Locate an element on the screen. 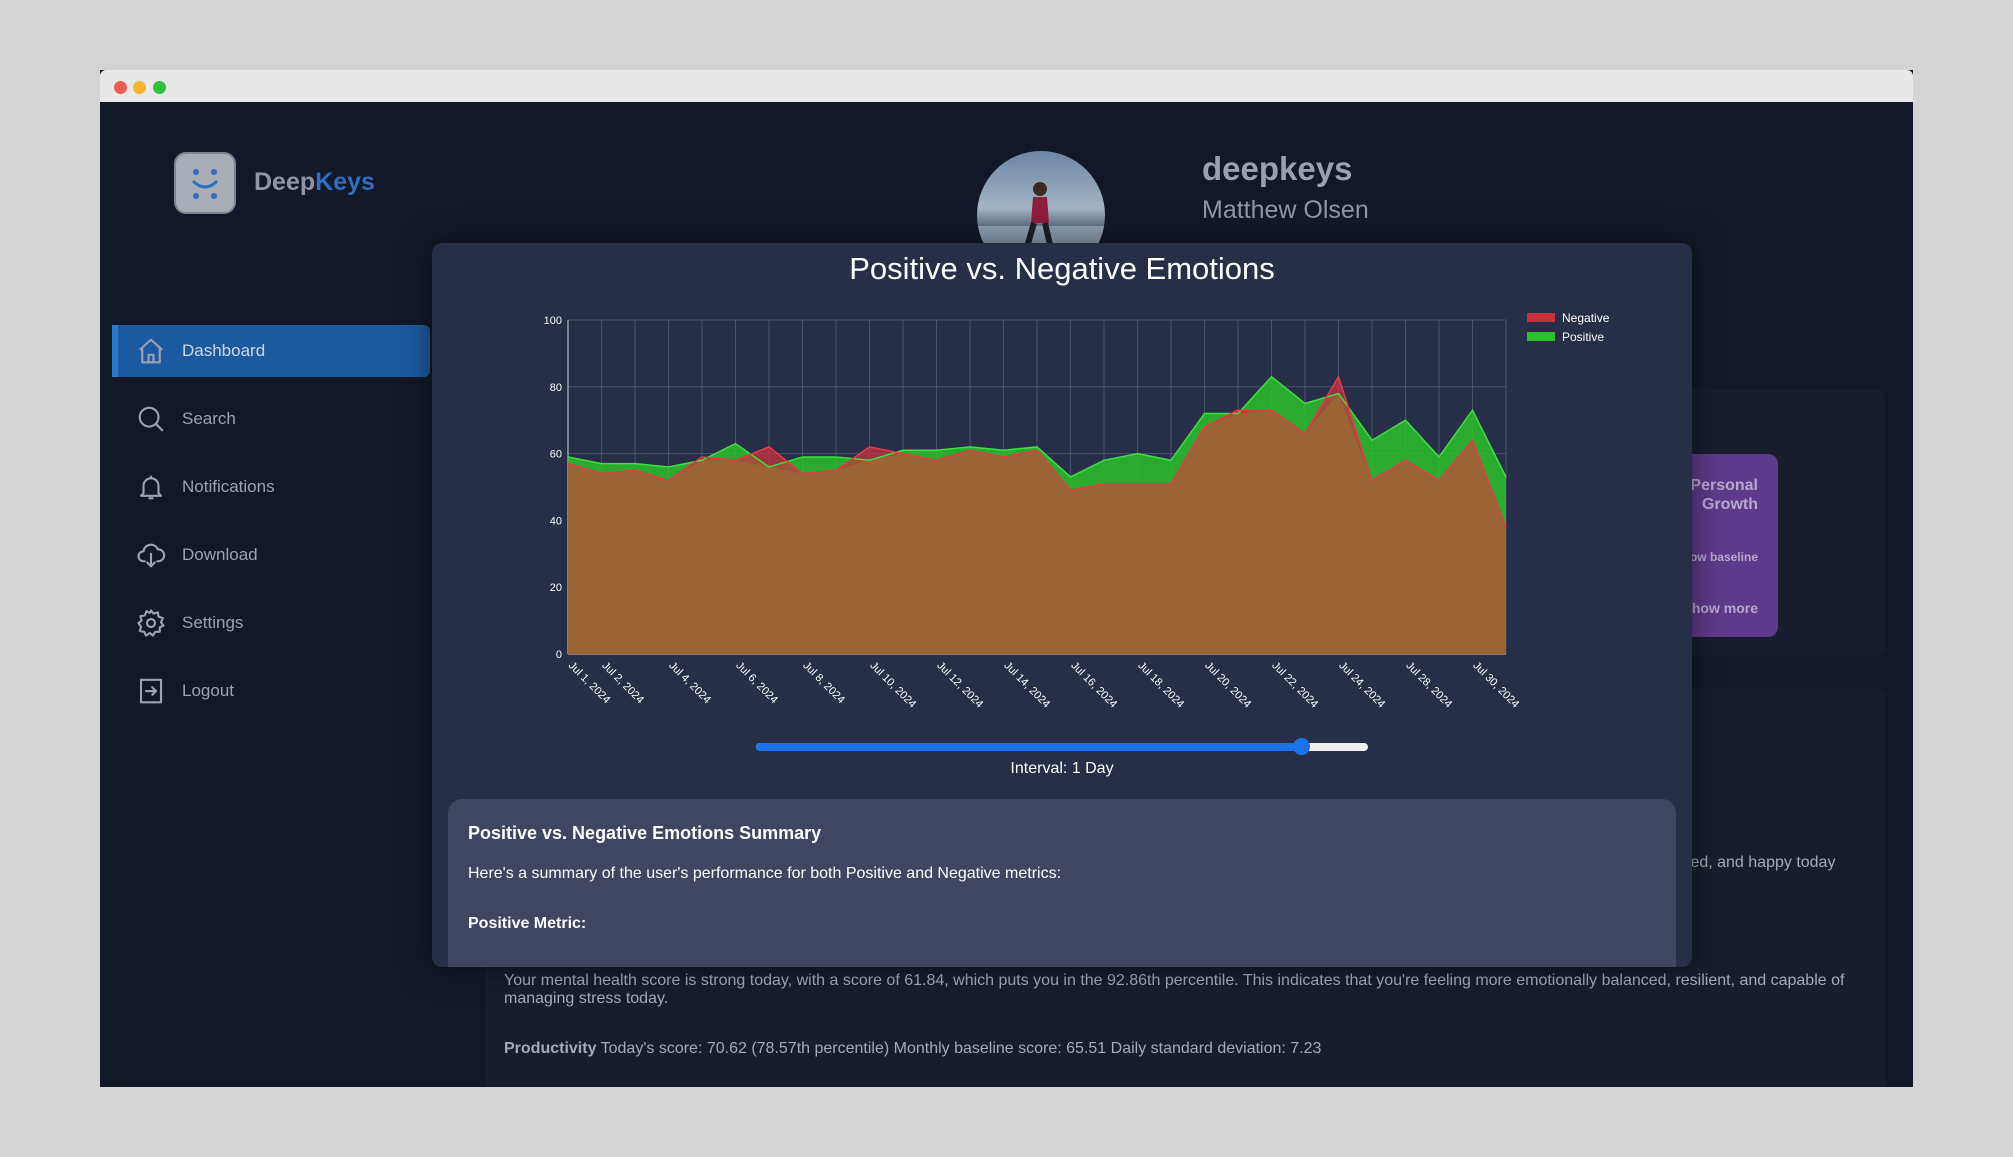  sidebar-item-label: Settings is located at coordinates (213, 622).